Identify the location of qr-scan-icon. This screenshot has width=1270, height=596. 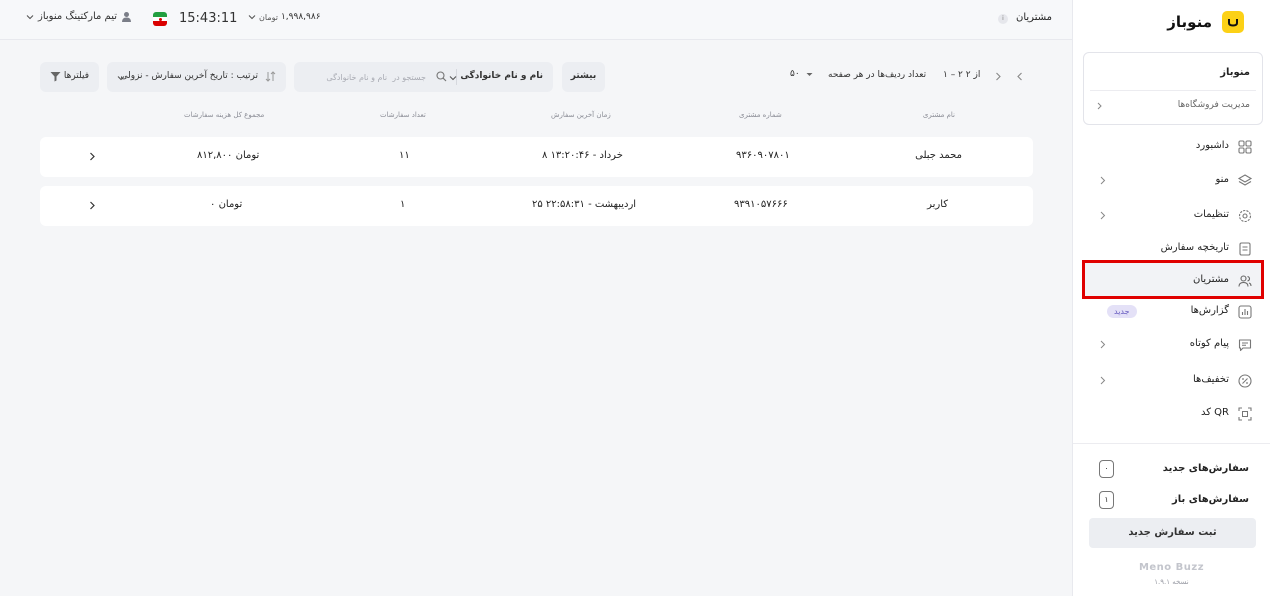
(1245, 414).